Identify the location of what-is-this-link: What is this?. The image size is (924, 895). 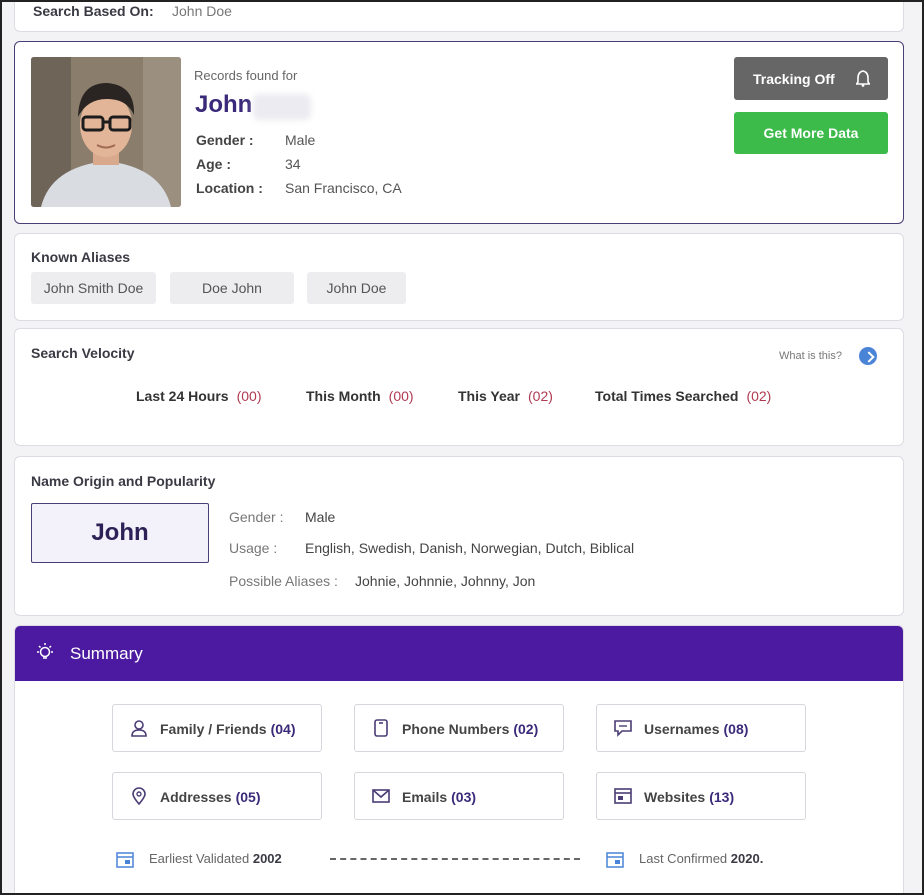
(810, 356).